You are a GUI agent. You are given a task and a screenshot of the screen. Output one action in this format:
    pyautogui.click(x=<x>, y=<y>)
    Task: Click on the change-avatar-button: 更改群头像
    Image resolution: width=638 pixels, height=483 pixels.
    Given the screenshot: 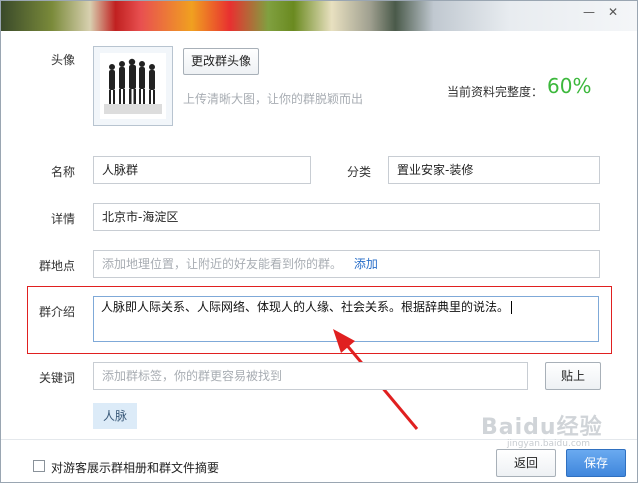 What is the action you would take?
    pyautogui.click(x=221, y=61)
    